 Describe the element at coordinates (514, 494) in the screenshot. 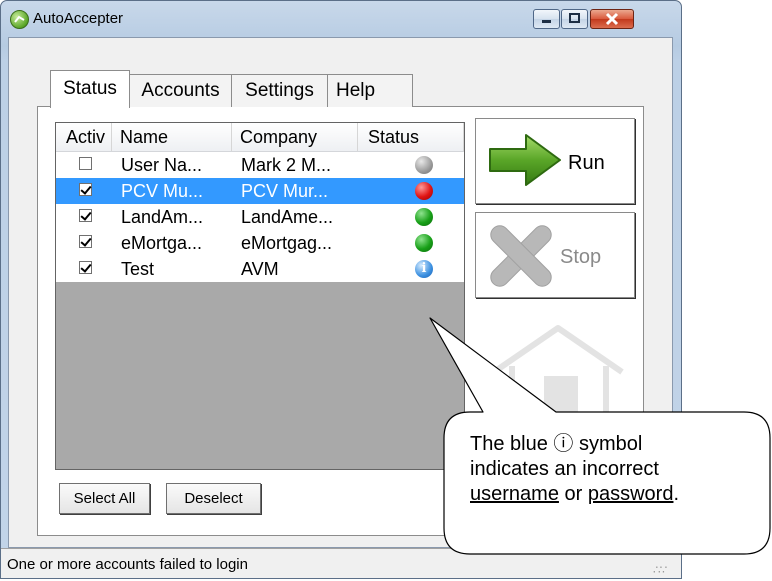

I see `callout-username: username` at that location.